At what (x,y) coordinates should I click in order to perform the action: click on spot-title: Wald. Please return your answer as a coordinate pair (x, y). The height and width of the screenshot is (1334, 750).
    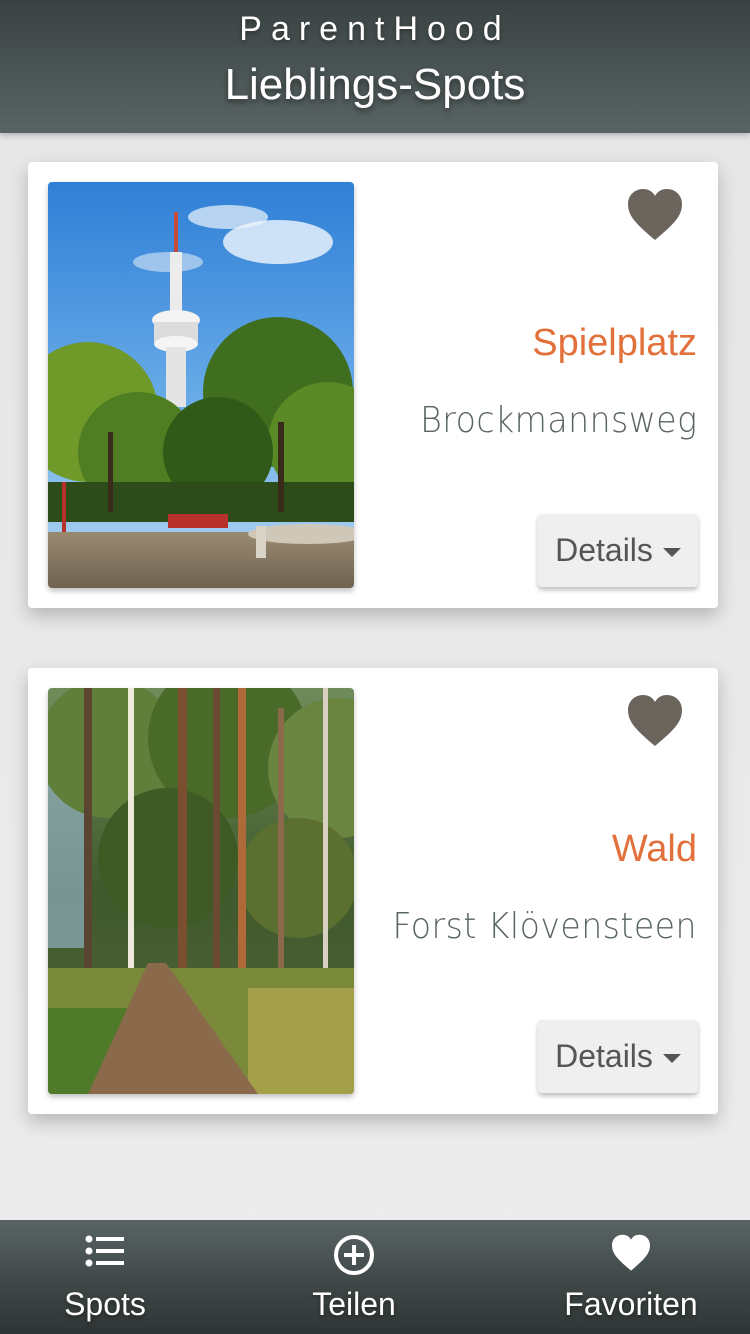
    Looking at the image, I should click on (654, 849).